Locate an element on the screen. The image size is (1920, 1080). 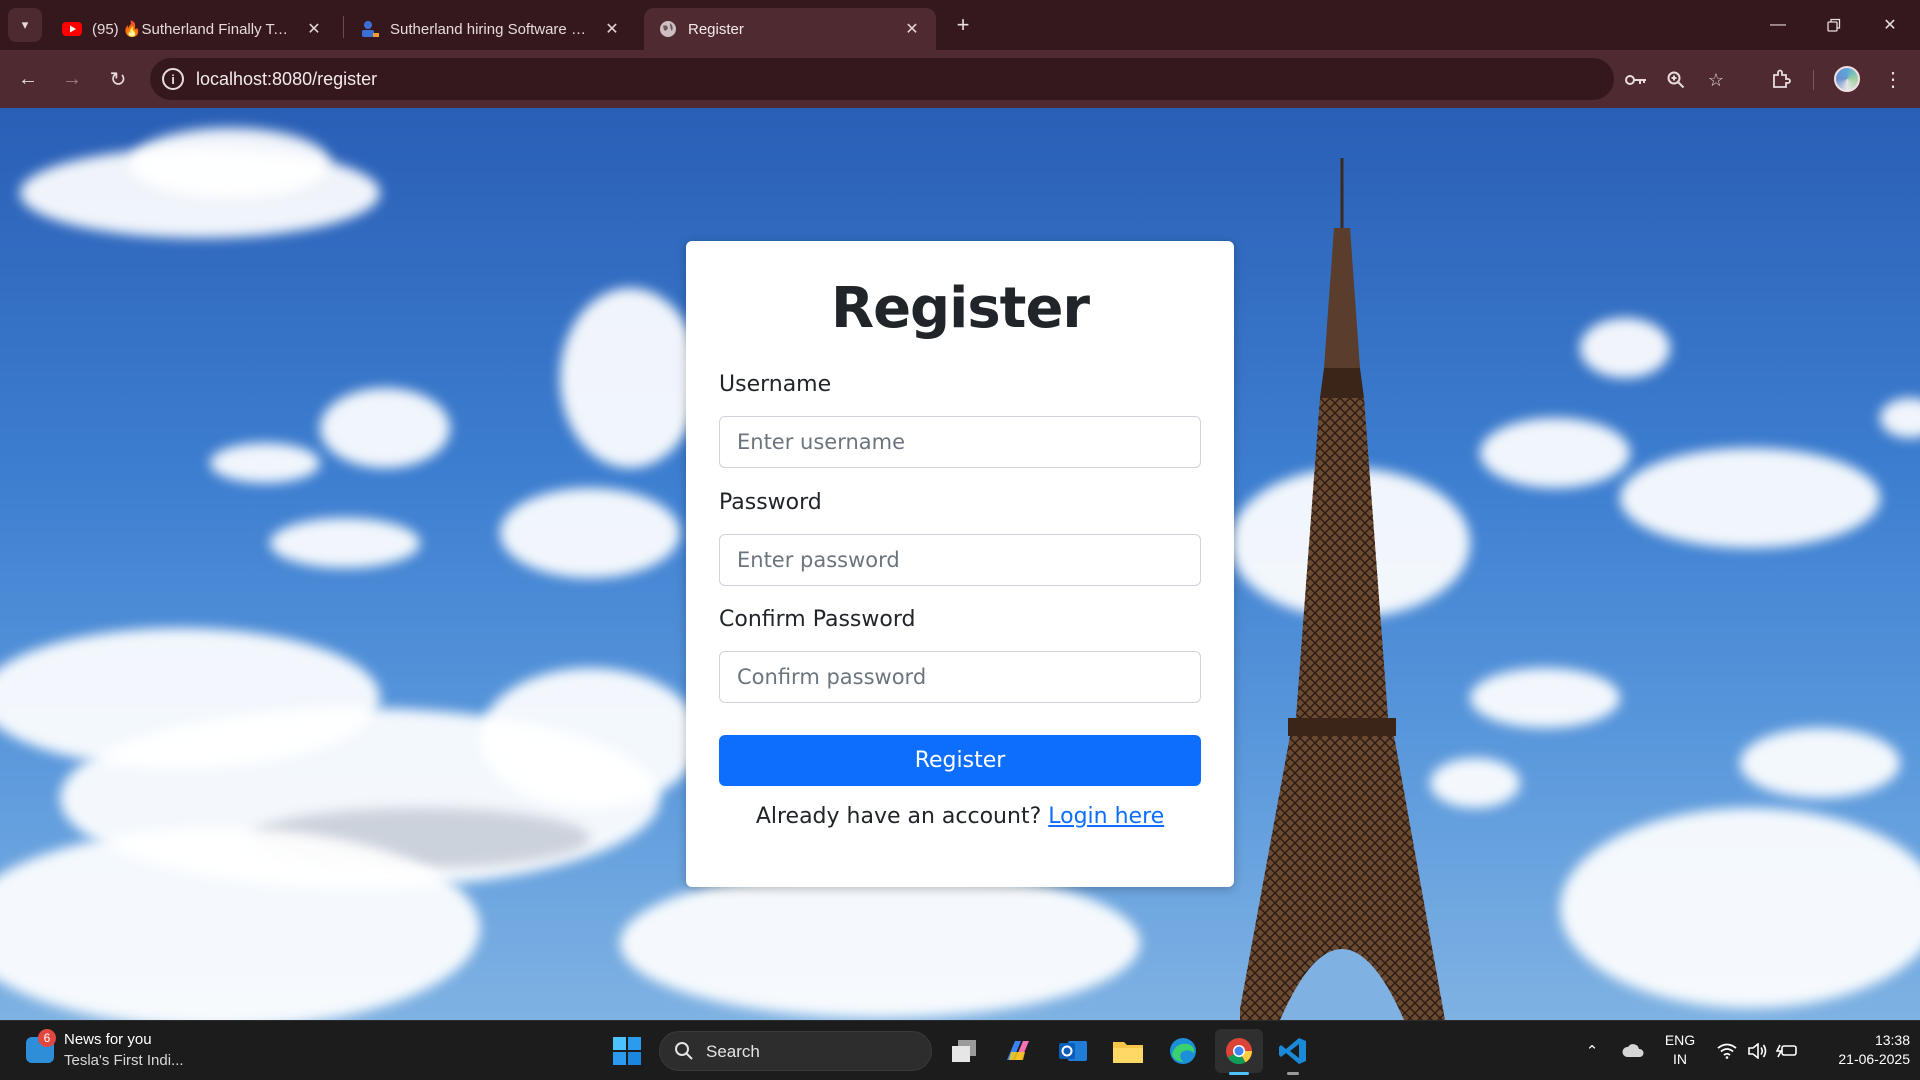
chrome-button is located at coordinates (1239, 1052).